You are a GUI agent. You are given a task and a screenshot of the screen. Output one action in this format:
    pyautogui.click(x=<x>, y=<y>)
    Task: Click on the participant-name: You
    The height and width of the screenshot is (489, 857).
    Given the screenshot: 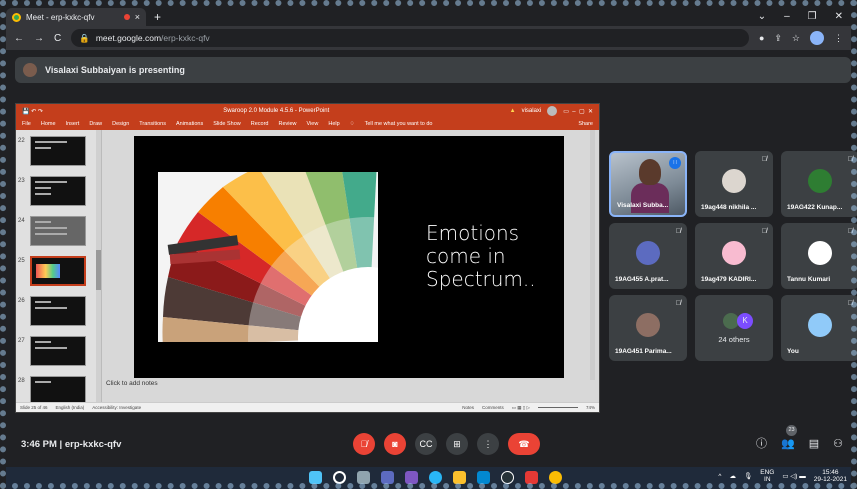 What is the action you would take?
    pyautogui.click(x=793, y=351)
    